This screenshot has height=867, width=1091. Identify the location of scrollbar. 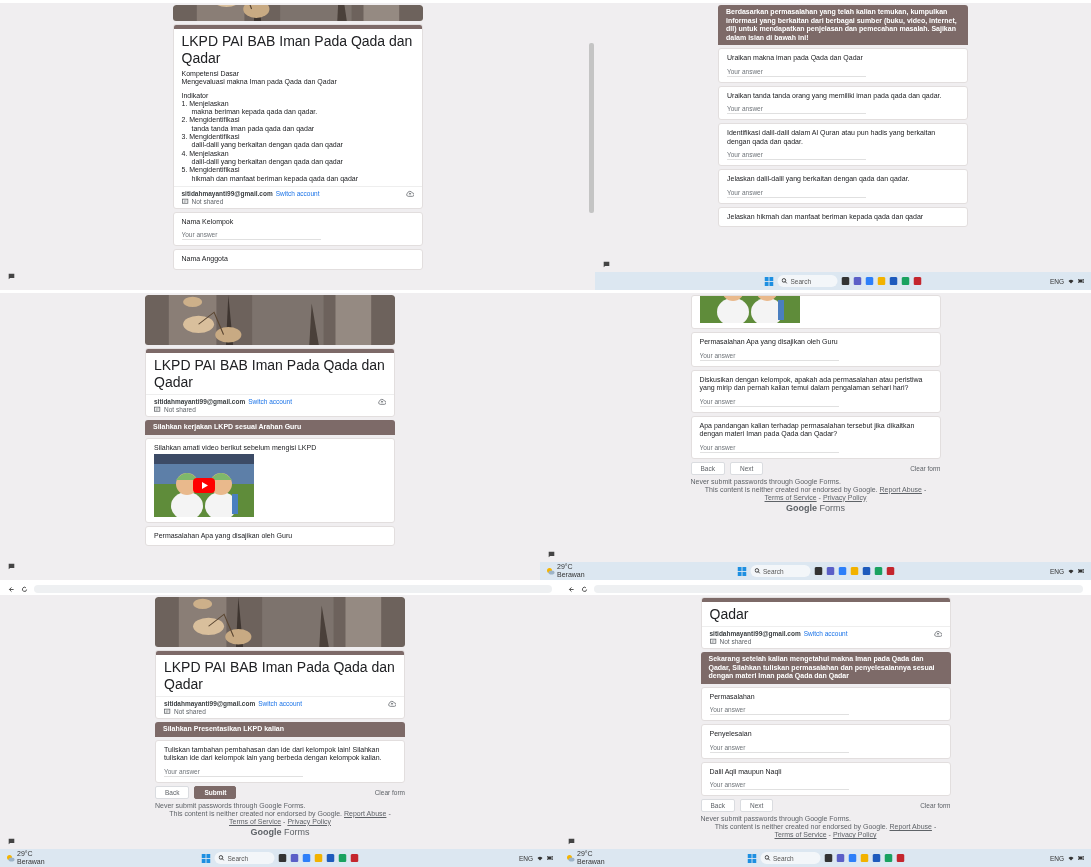
(591, 128).